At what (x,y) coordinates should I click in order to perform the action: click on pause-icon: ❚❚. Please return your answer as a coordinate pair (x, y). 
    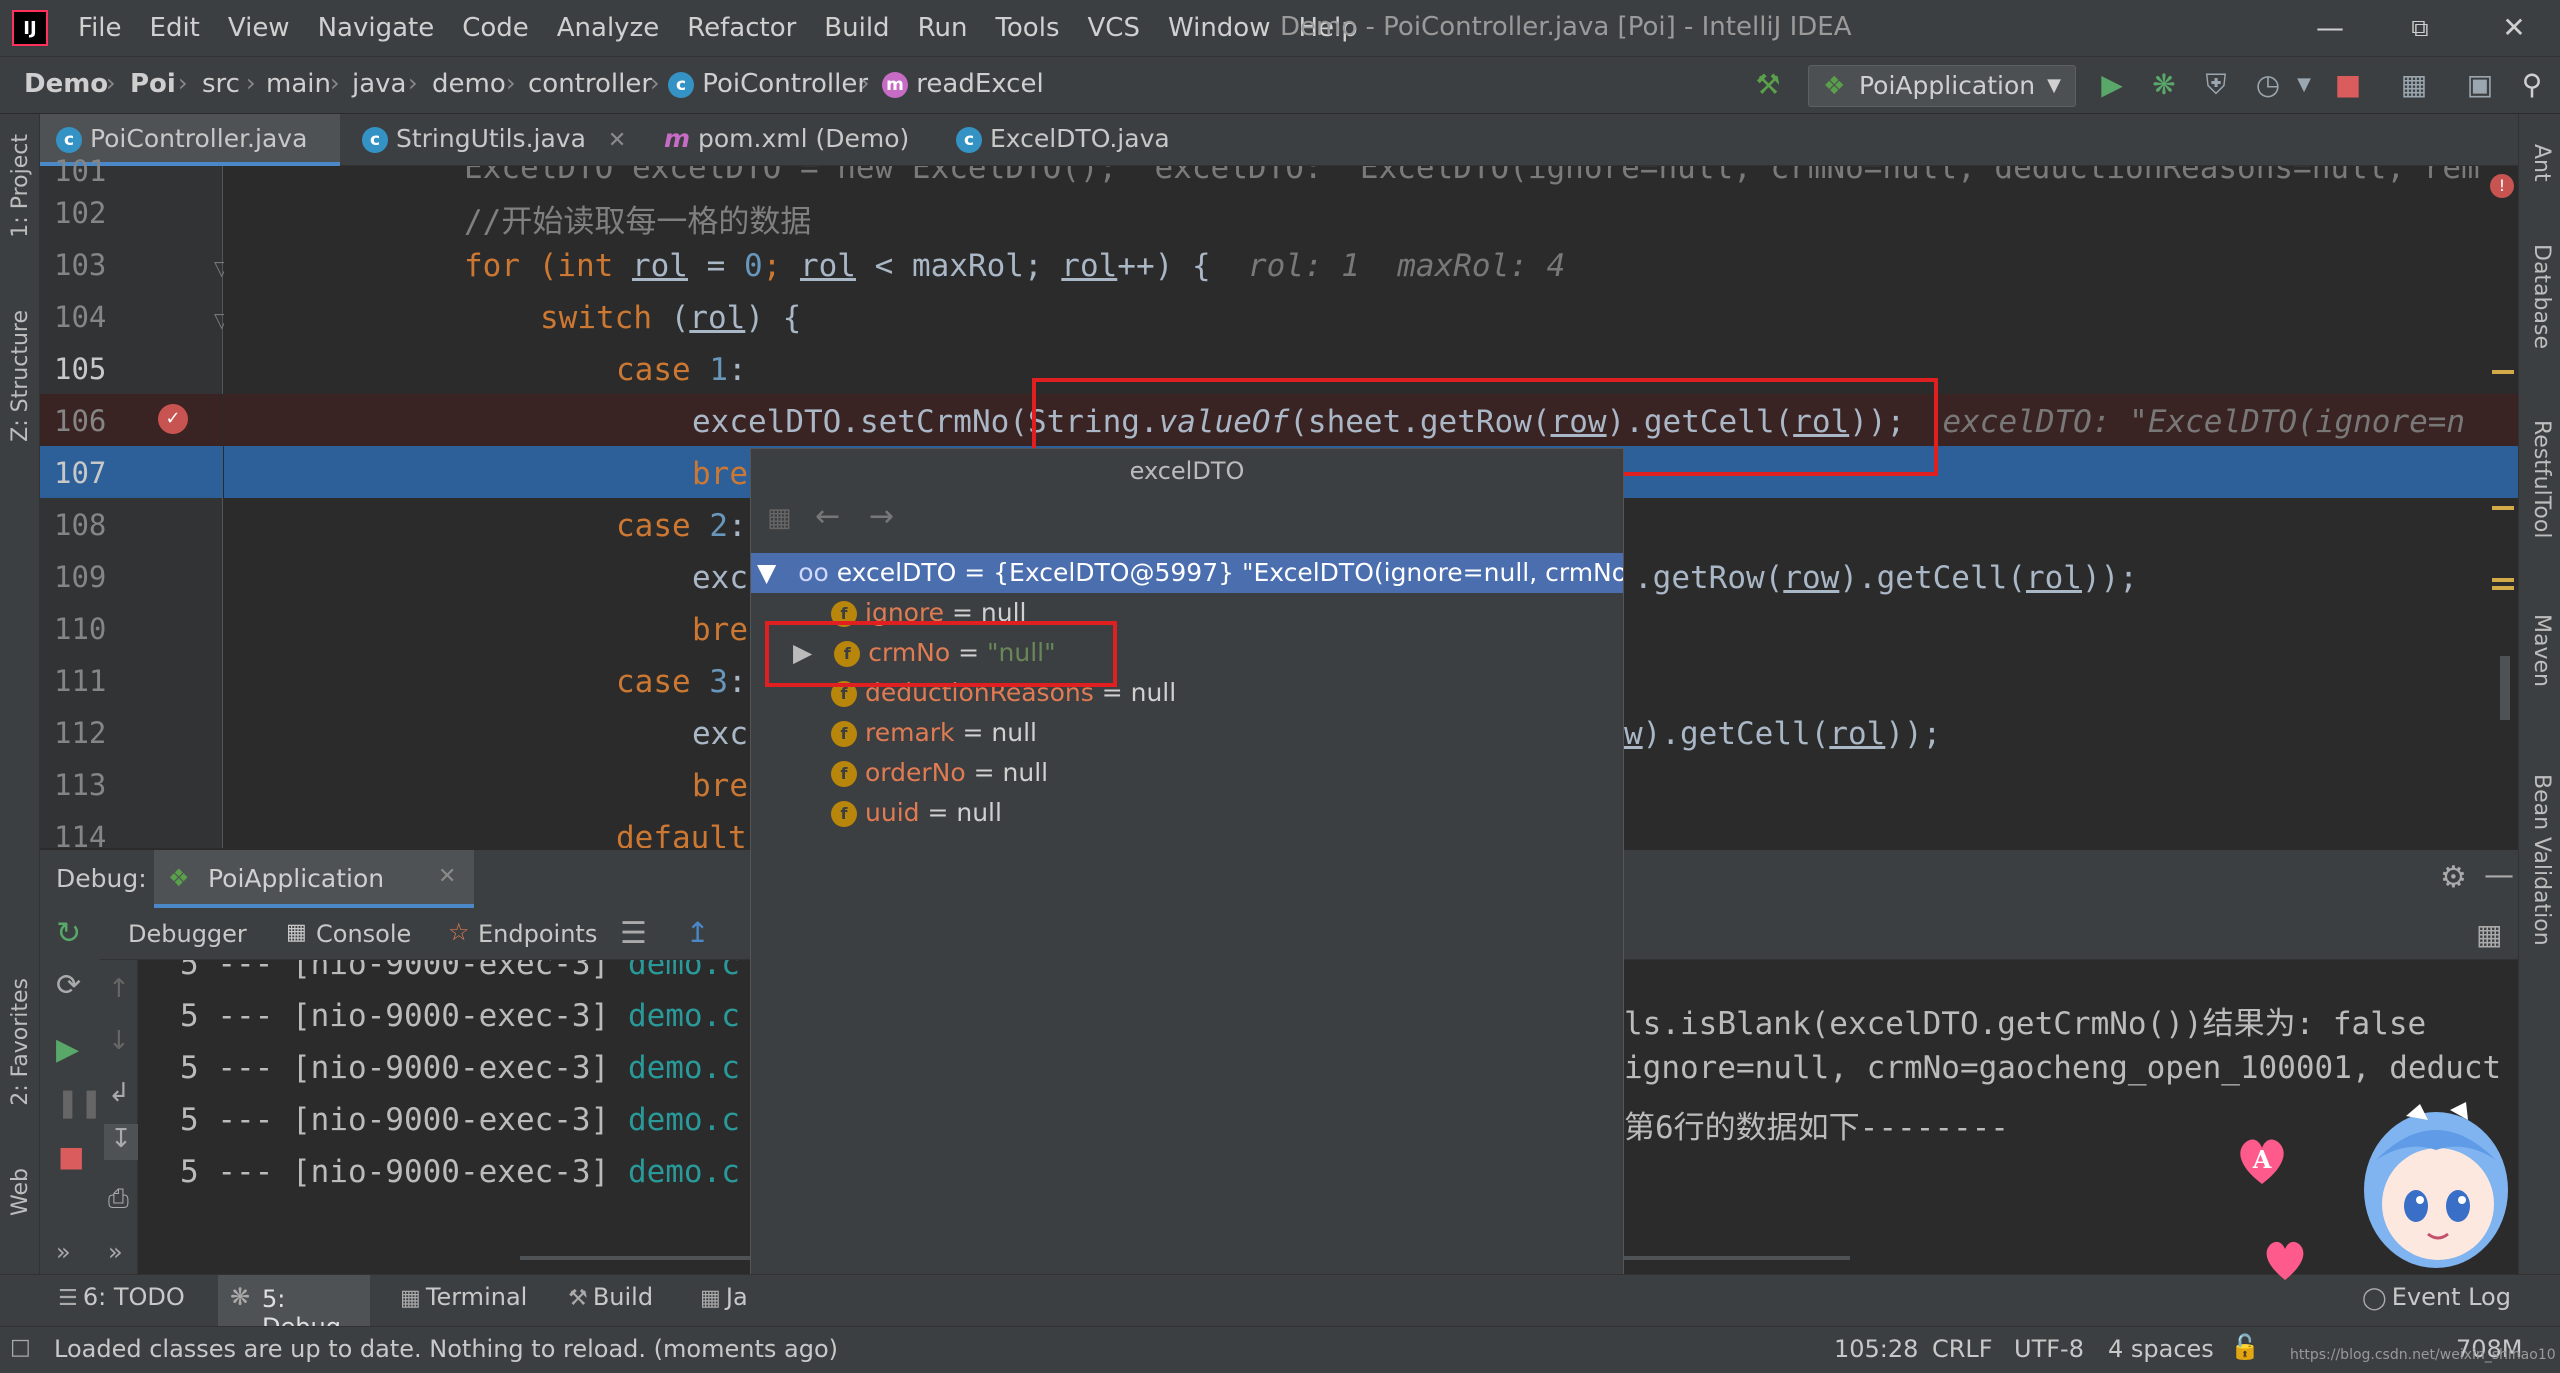
    Looking at the image, I should click on (79, 1102).